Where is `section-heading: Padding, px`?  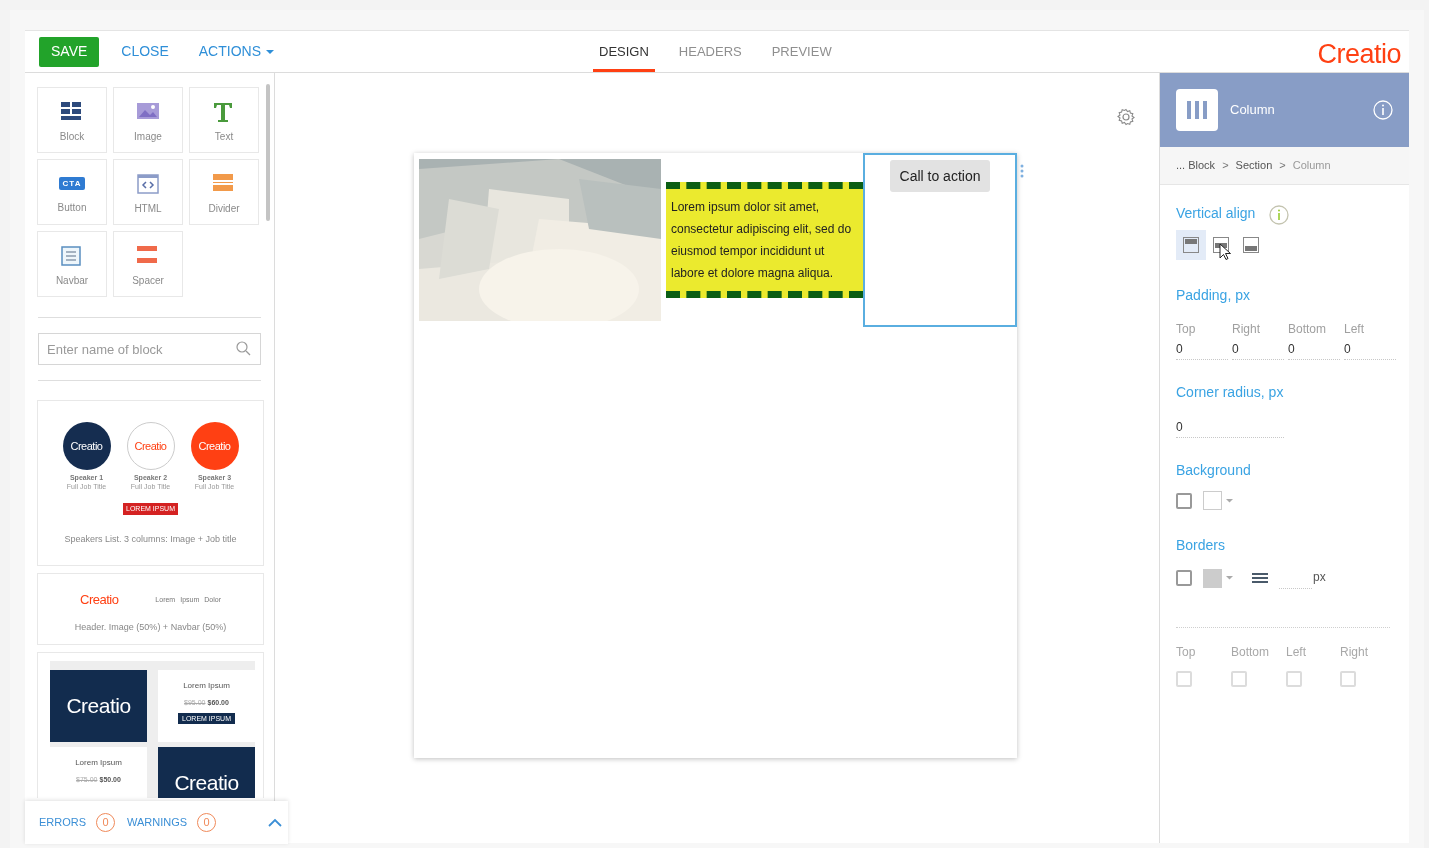
section-heading: Padding, px is located at coordinates (1213, 295).